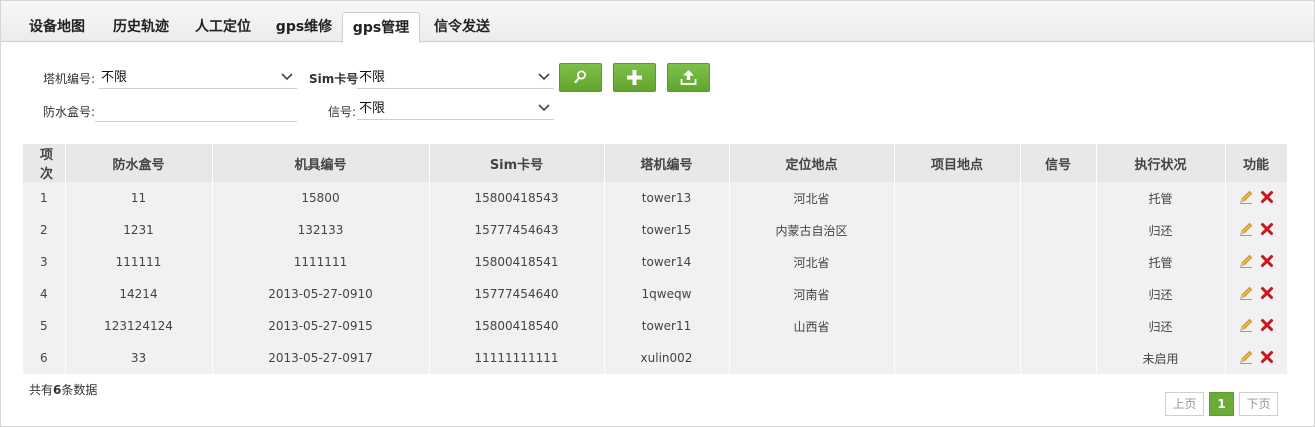 This screenshot has height=427, width=1315. I want to click on box-number-input, so click(196, 111).